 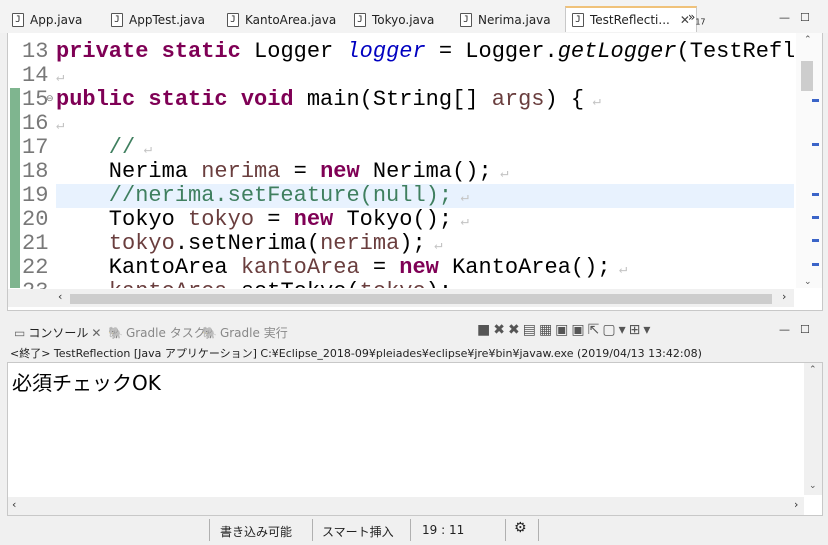 What do you see at coordinates (399, 99) in the screenshot?
I see `code-token: main(String[]` at bounding box center [399, 99].